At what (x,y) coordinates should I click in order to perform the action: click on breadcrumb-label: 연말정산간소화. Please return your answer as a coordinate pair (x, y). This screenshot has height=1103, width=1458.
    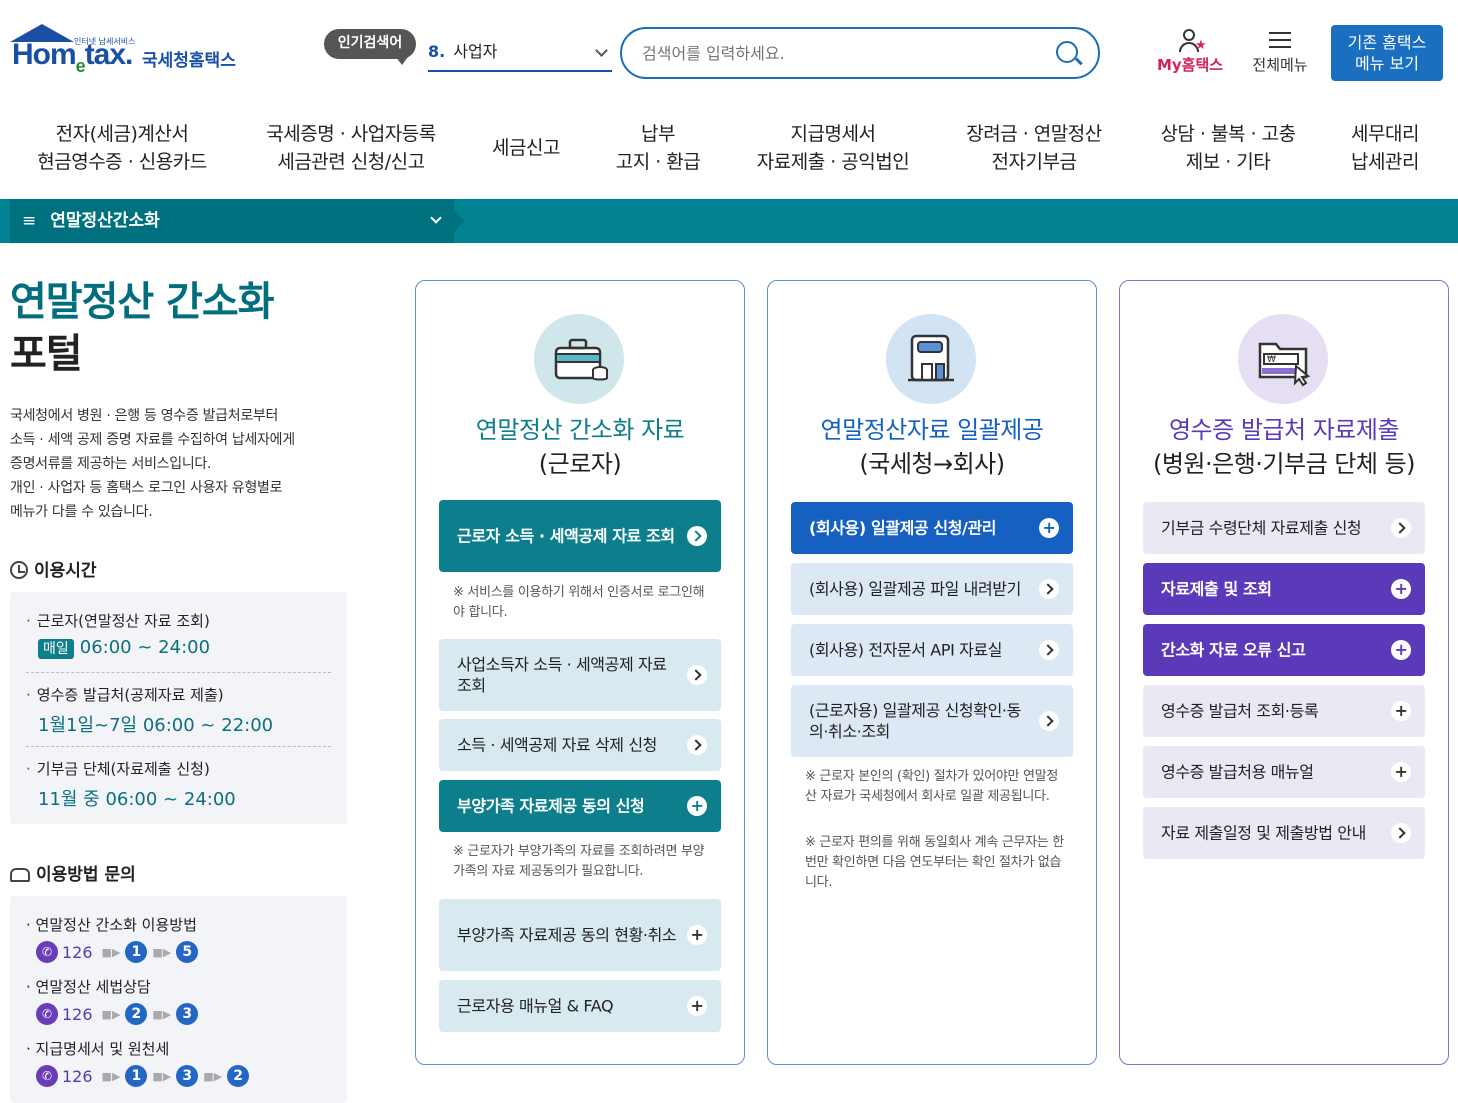
    Looking at the image, I should click on (105, 221).